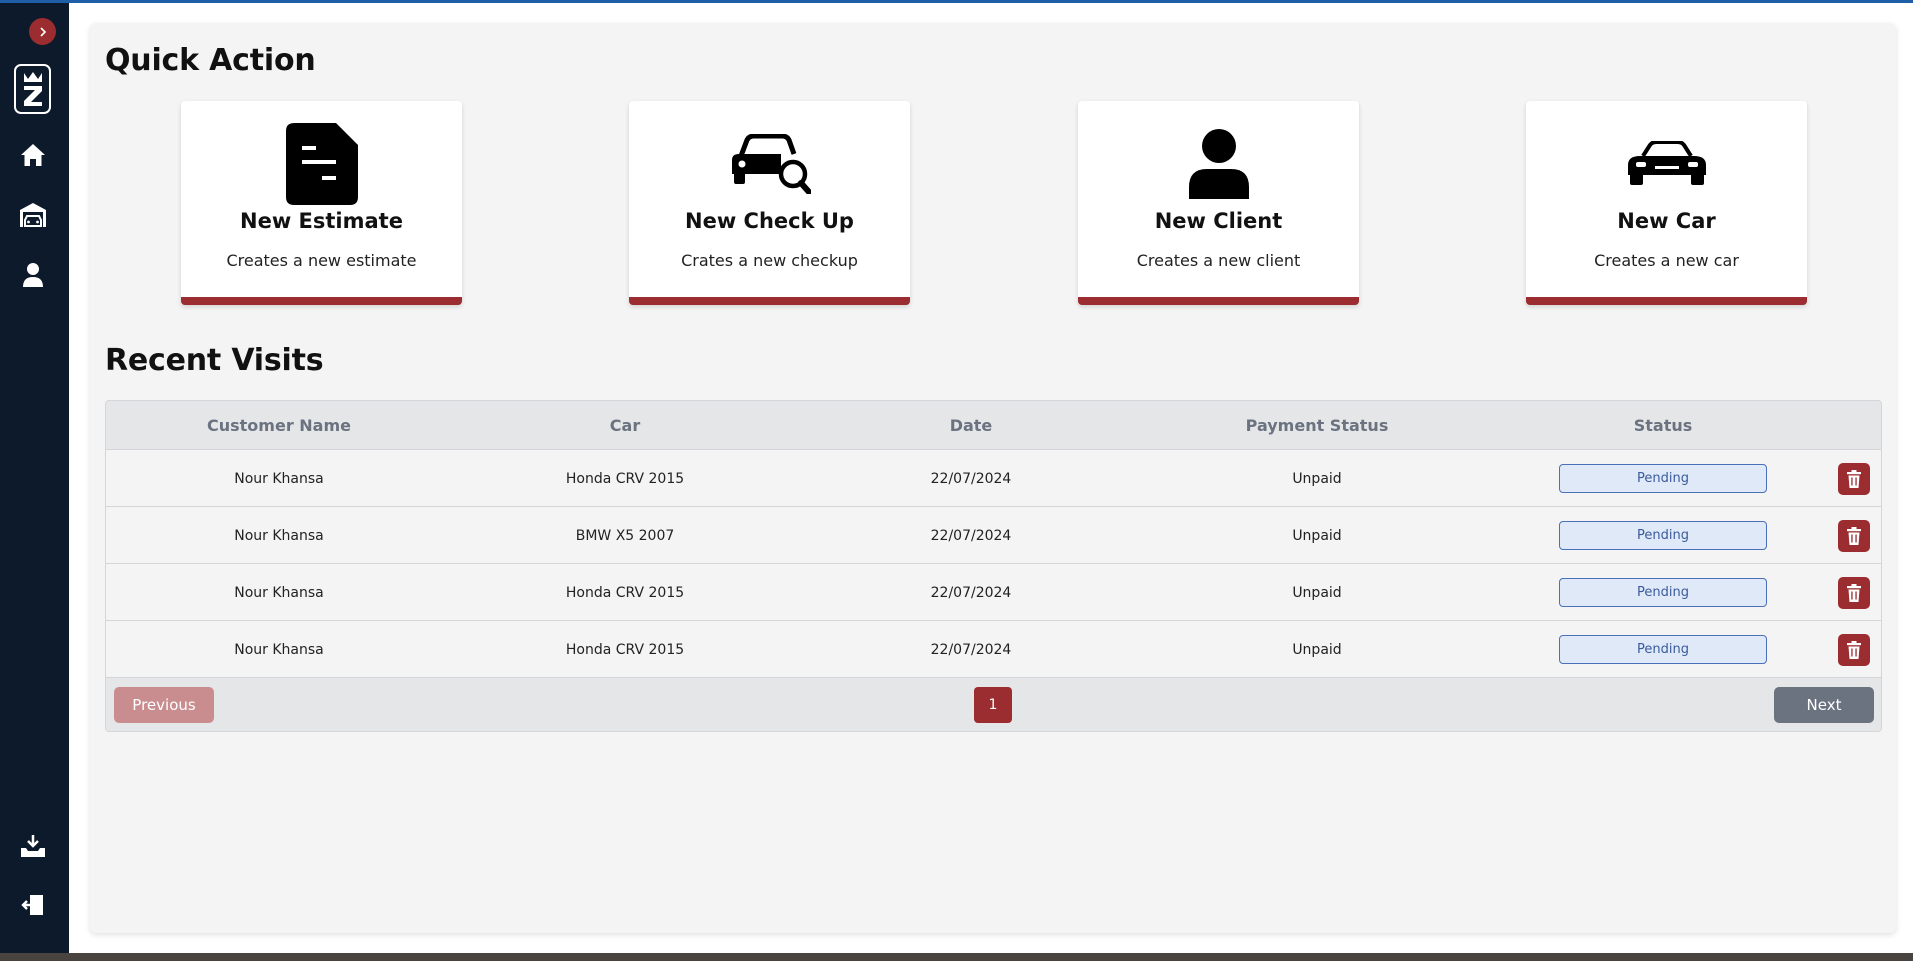 Image resolution: width=1913 pixels, height=961 pixels. Describe the element at coordinates (769, 260) in the screenshot. I see `card-description: Crates a new checkup` at that location.